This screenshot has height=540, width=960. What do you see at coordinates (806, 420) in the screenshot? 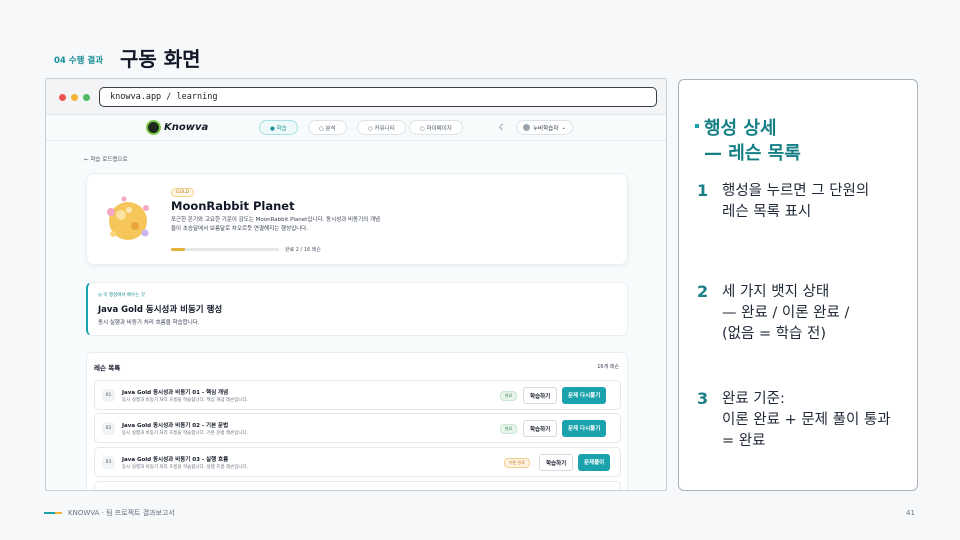
I see `point-text: 완료 기준: 이론 완료 + 문제 풀이 통과 = 완료` at bounding box center [806, 420].